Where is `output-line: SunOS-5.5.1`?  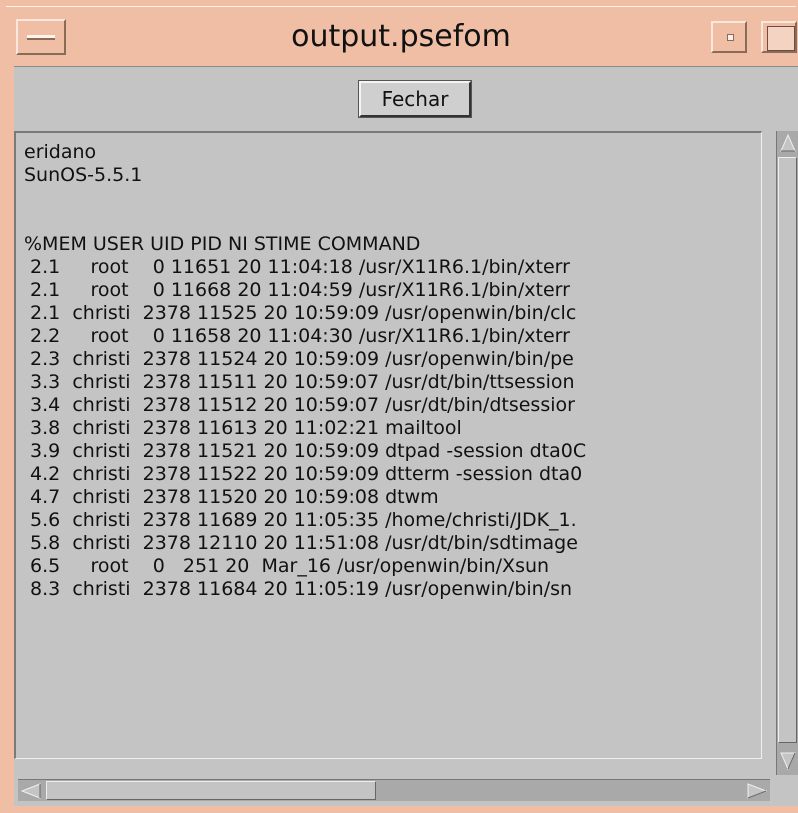 output-line: SunOS-5.5.1 is located at coordinates (83, 175).